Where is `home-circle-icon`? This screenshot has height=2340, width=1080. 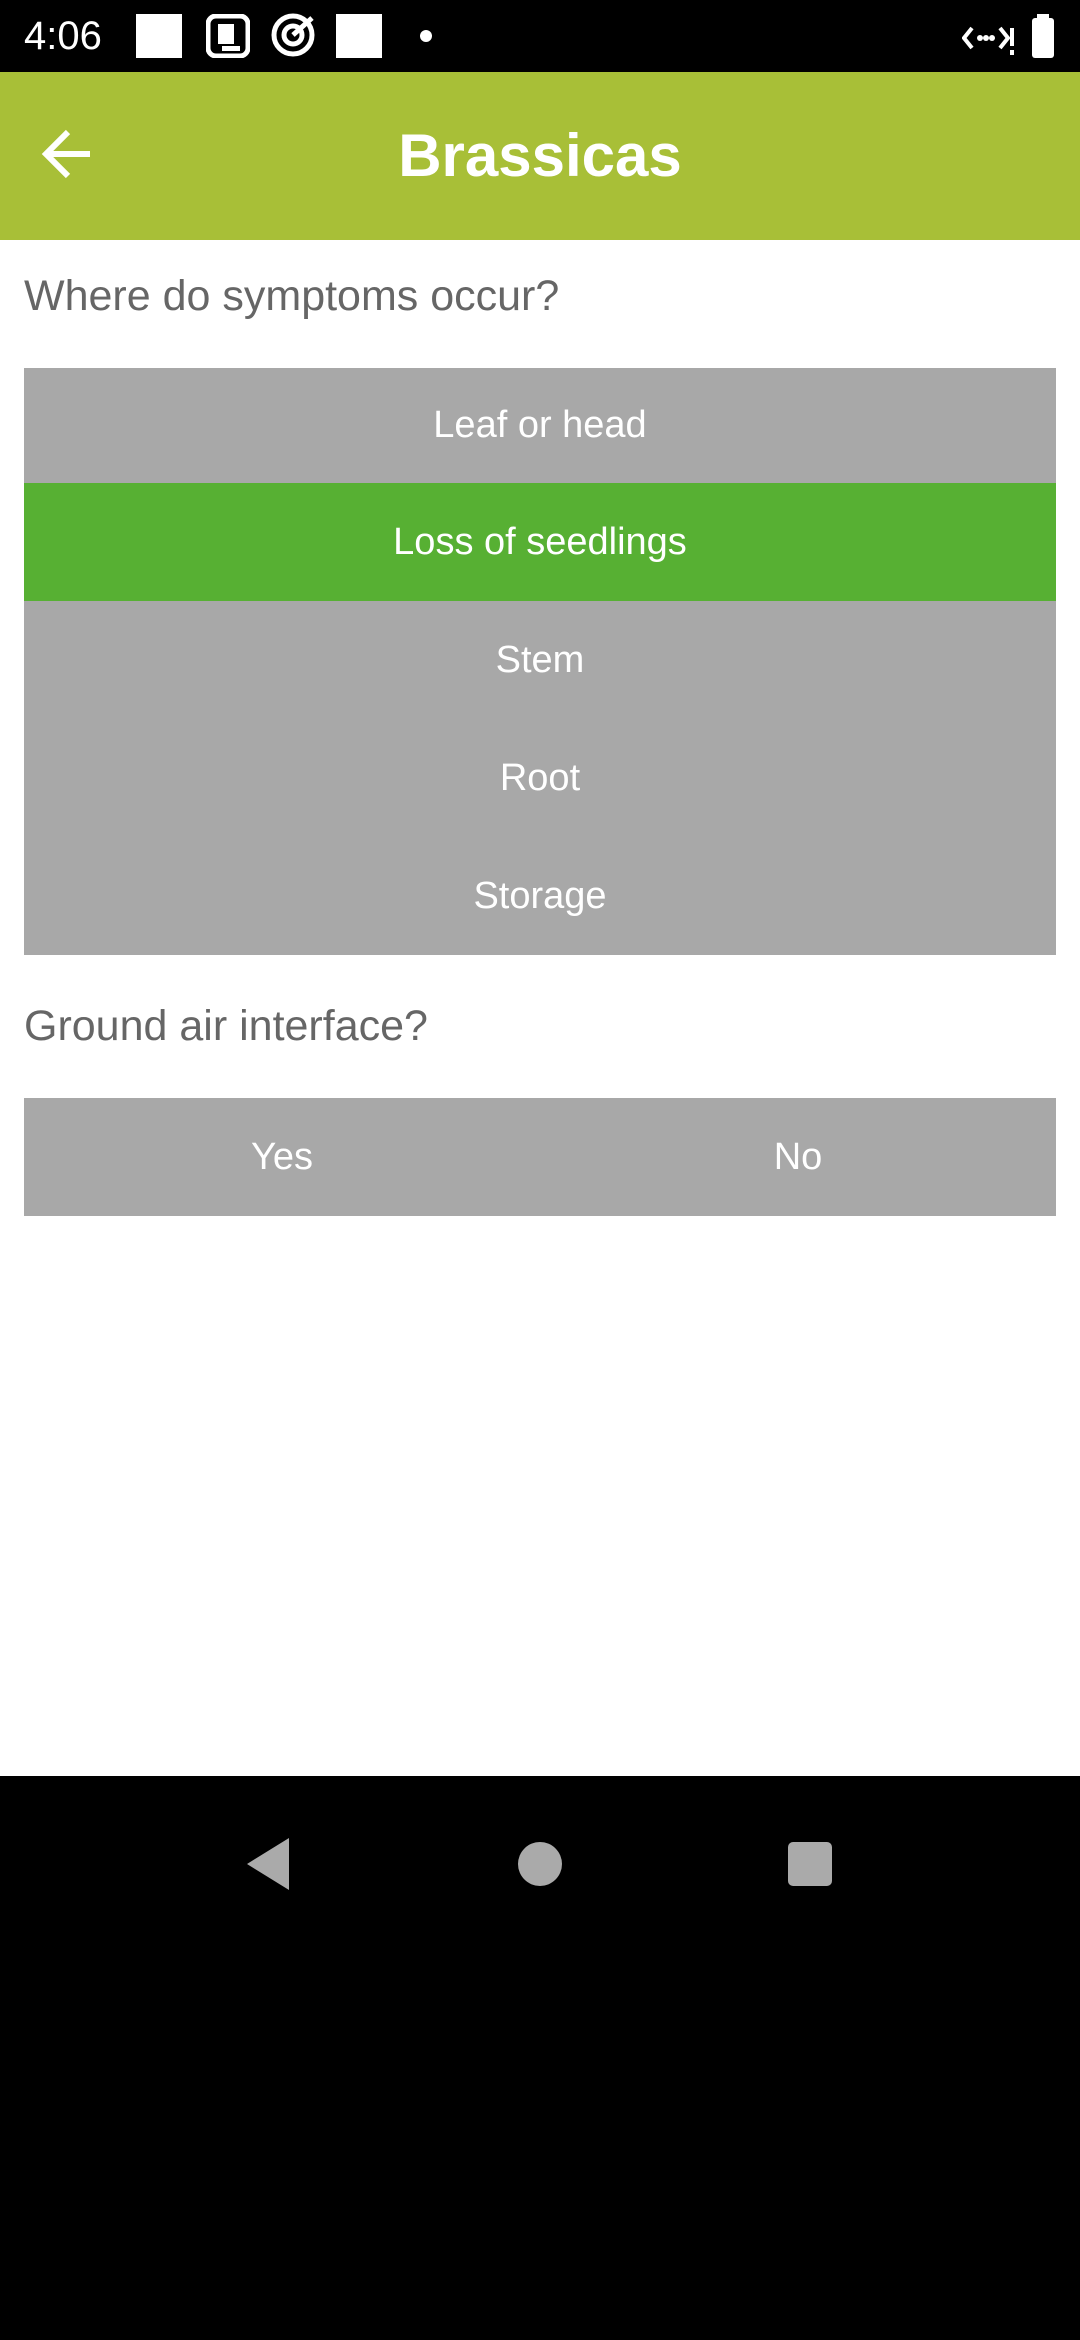
home-circle-icon is located at coordinates (540, 1866).